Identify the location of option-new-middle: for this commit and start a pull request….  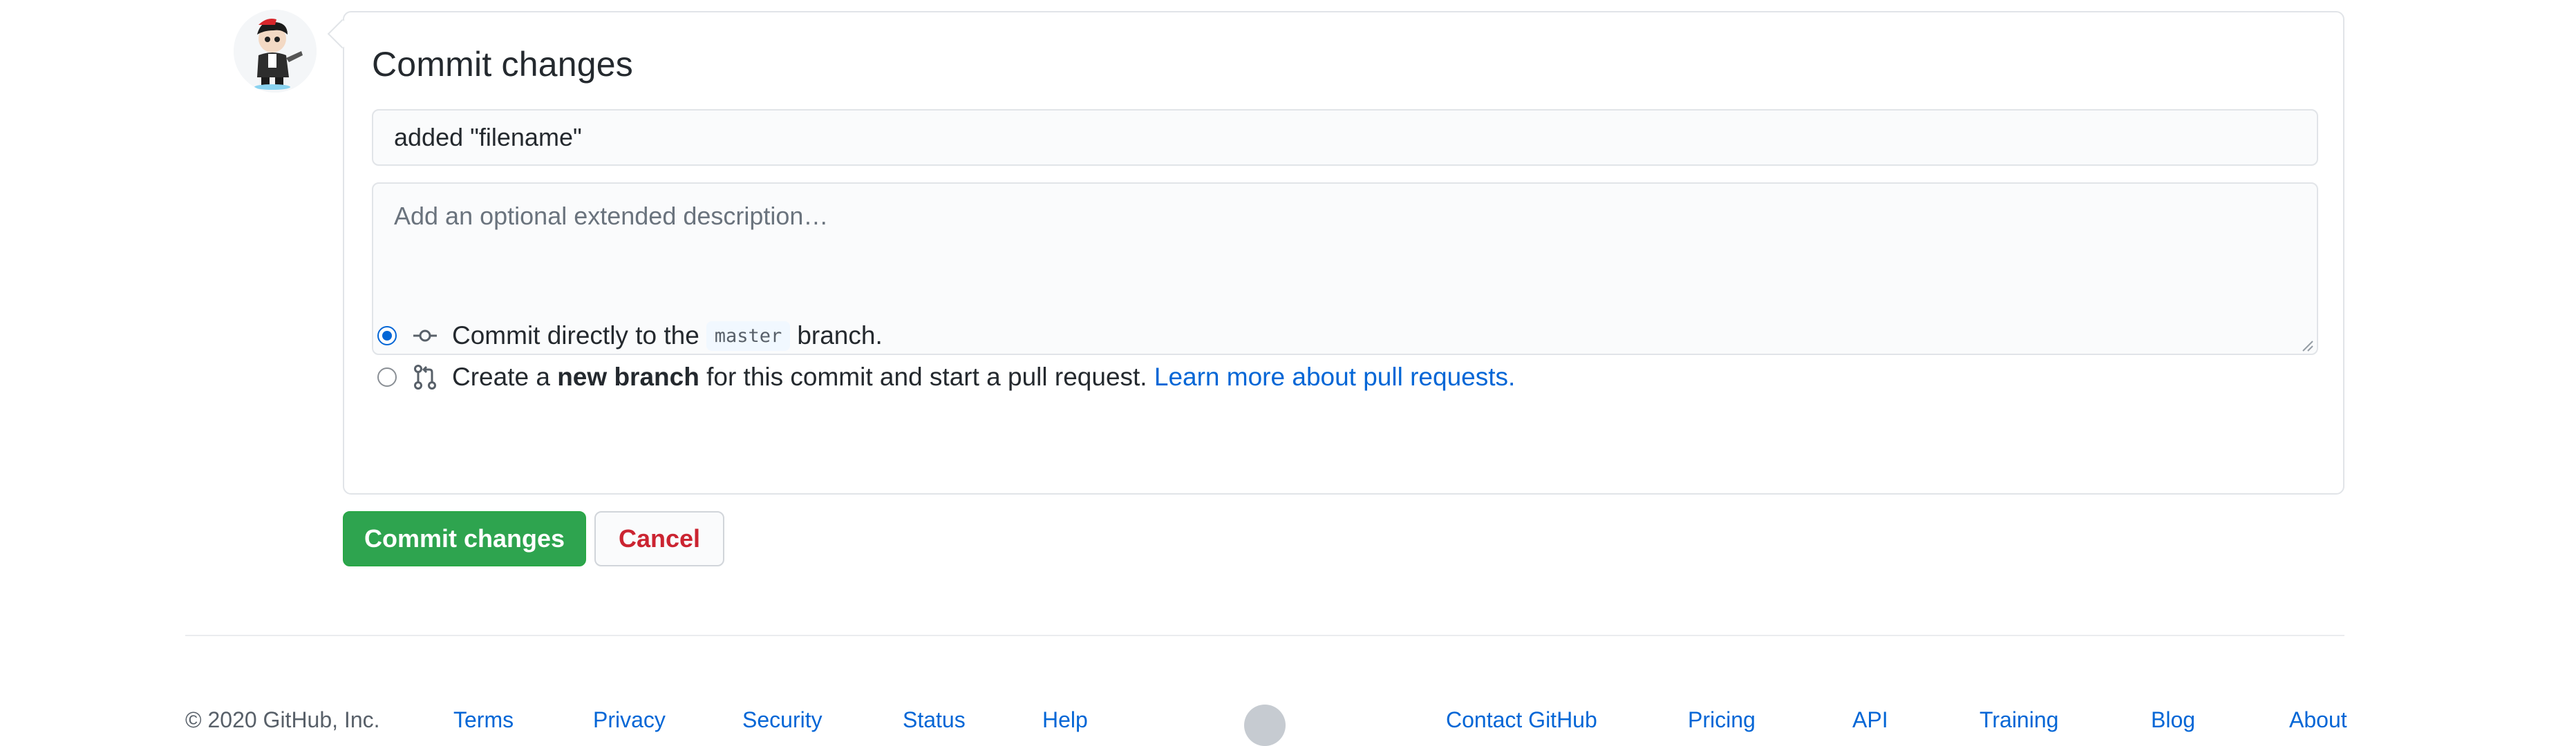
(926, 377).